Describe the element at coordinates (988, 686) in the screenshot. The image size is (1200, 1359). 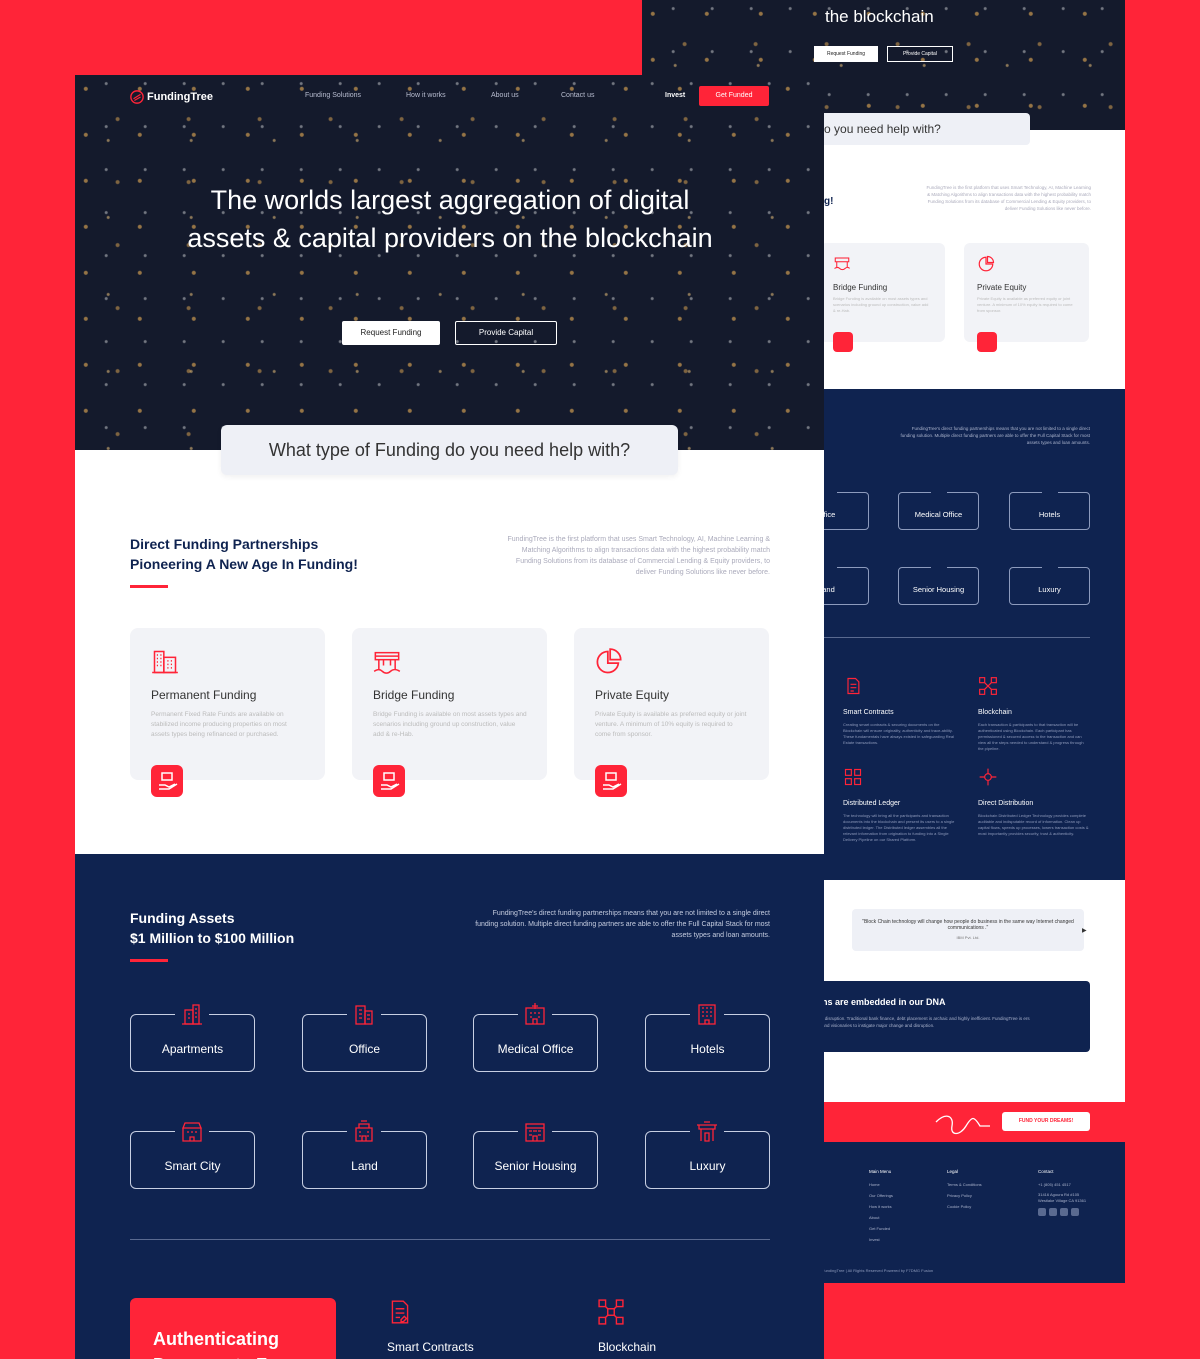
I see `blockchain-icon` at that location.